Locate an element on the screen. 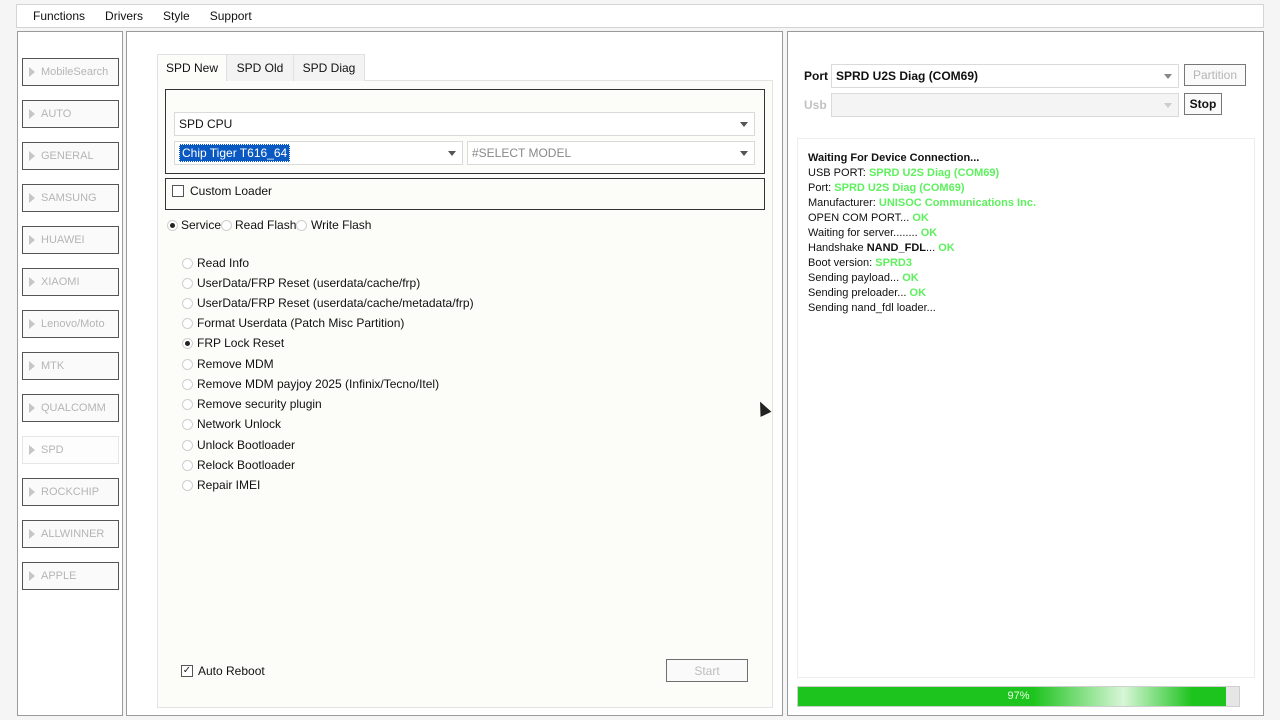  sidebar-item-xiaomi: XIAOMI is located at coordinates (70, 282).